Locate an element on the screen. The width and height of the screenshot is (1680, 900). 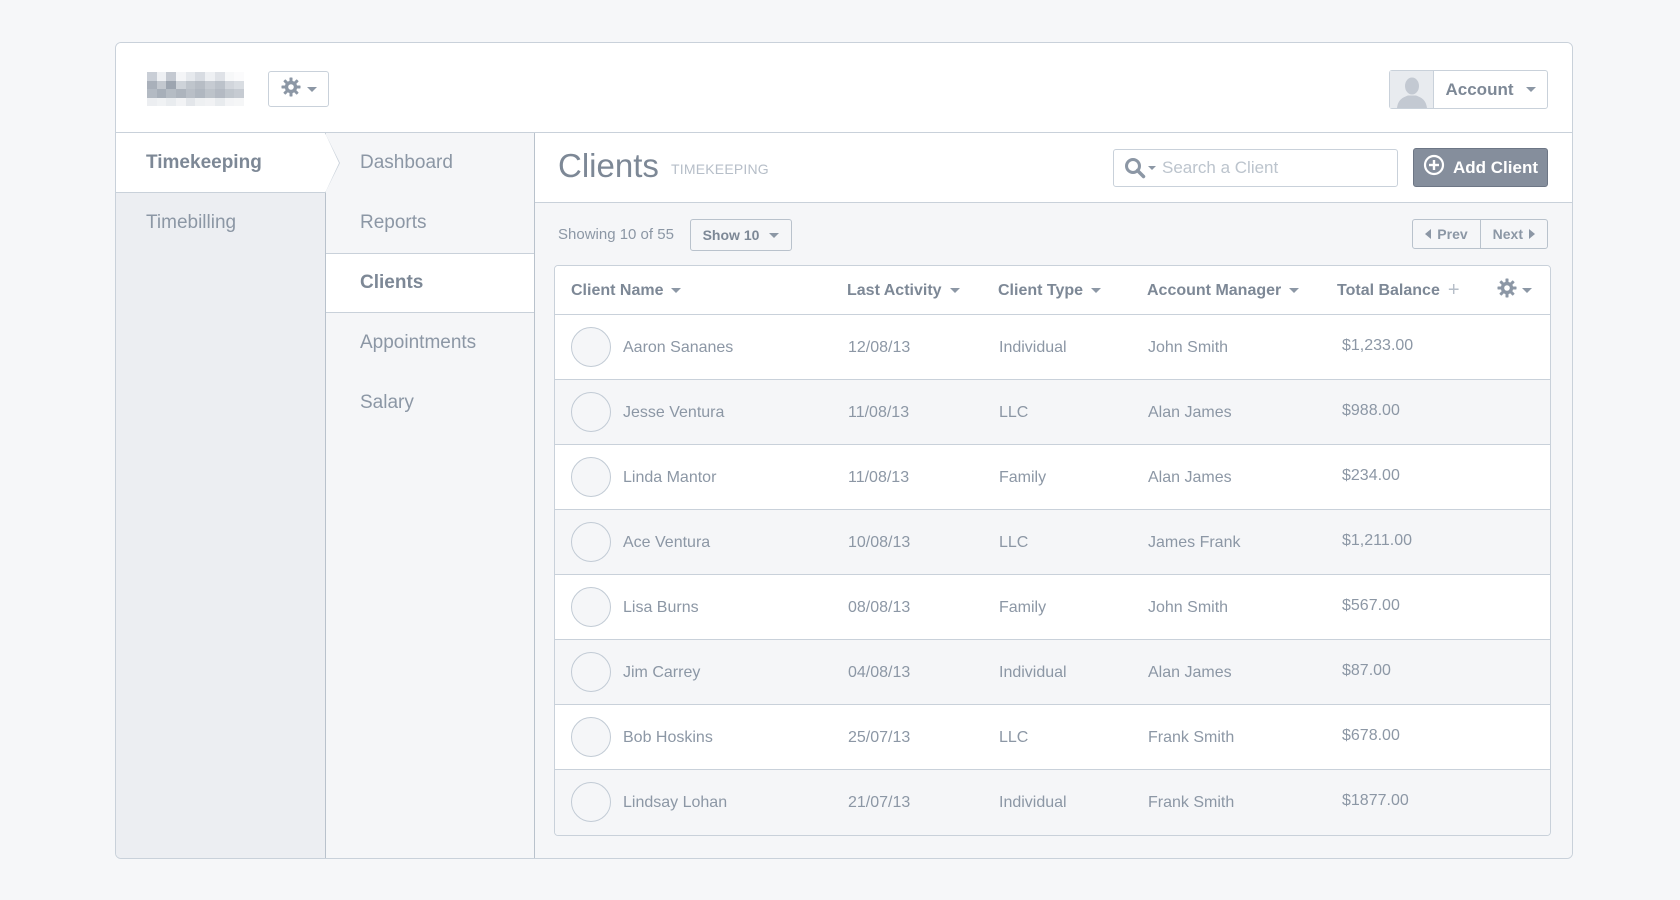
cell-last-activity: 10/08/13 is located at coordinates (879, 542).